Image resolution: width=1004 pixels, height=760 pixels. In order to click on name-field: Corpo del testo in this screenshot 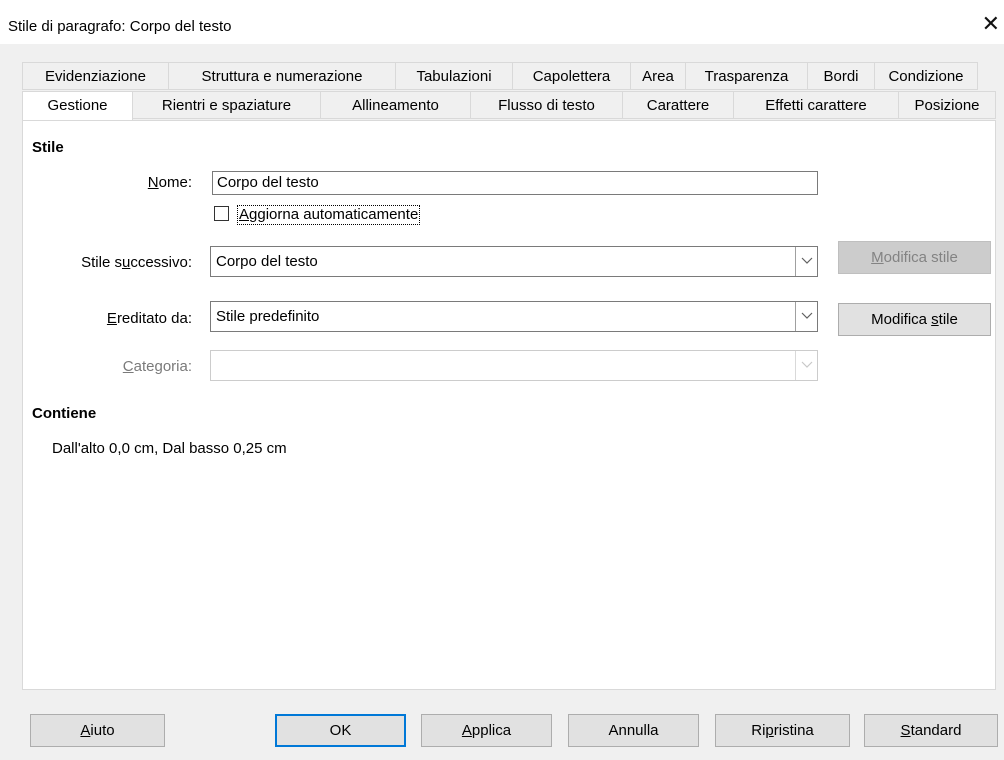, I will do `click(515, 183)`.